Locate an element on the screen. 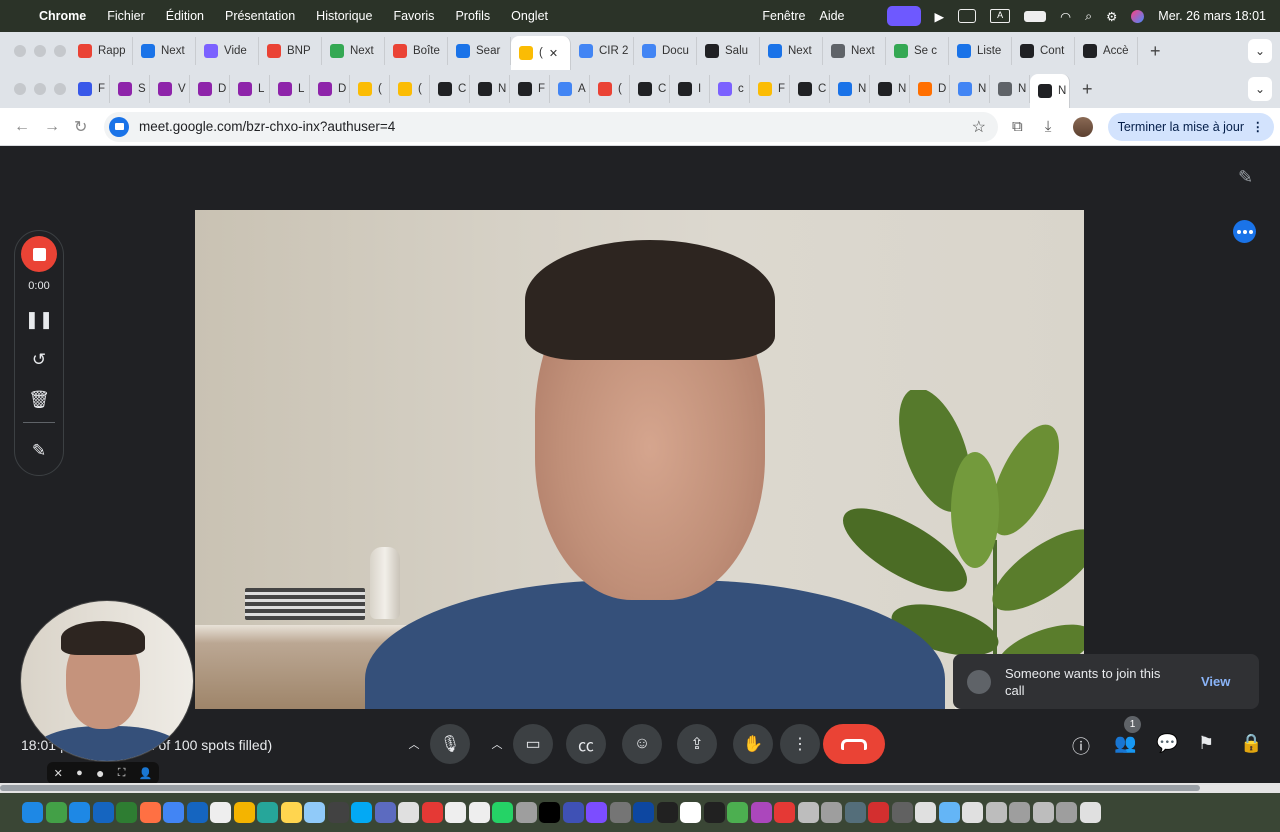  tab-14: Liste is located at coordinates (980, 51).